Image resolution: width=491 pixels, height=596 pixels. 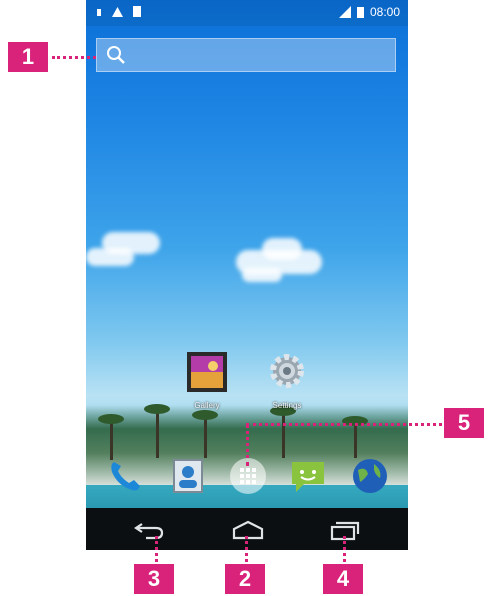 What do you see at coordinates (287, 371) in the screenshot?
I see `settings-gear-icon` at bounding box center [287, 371].